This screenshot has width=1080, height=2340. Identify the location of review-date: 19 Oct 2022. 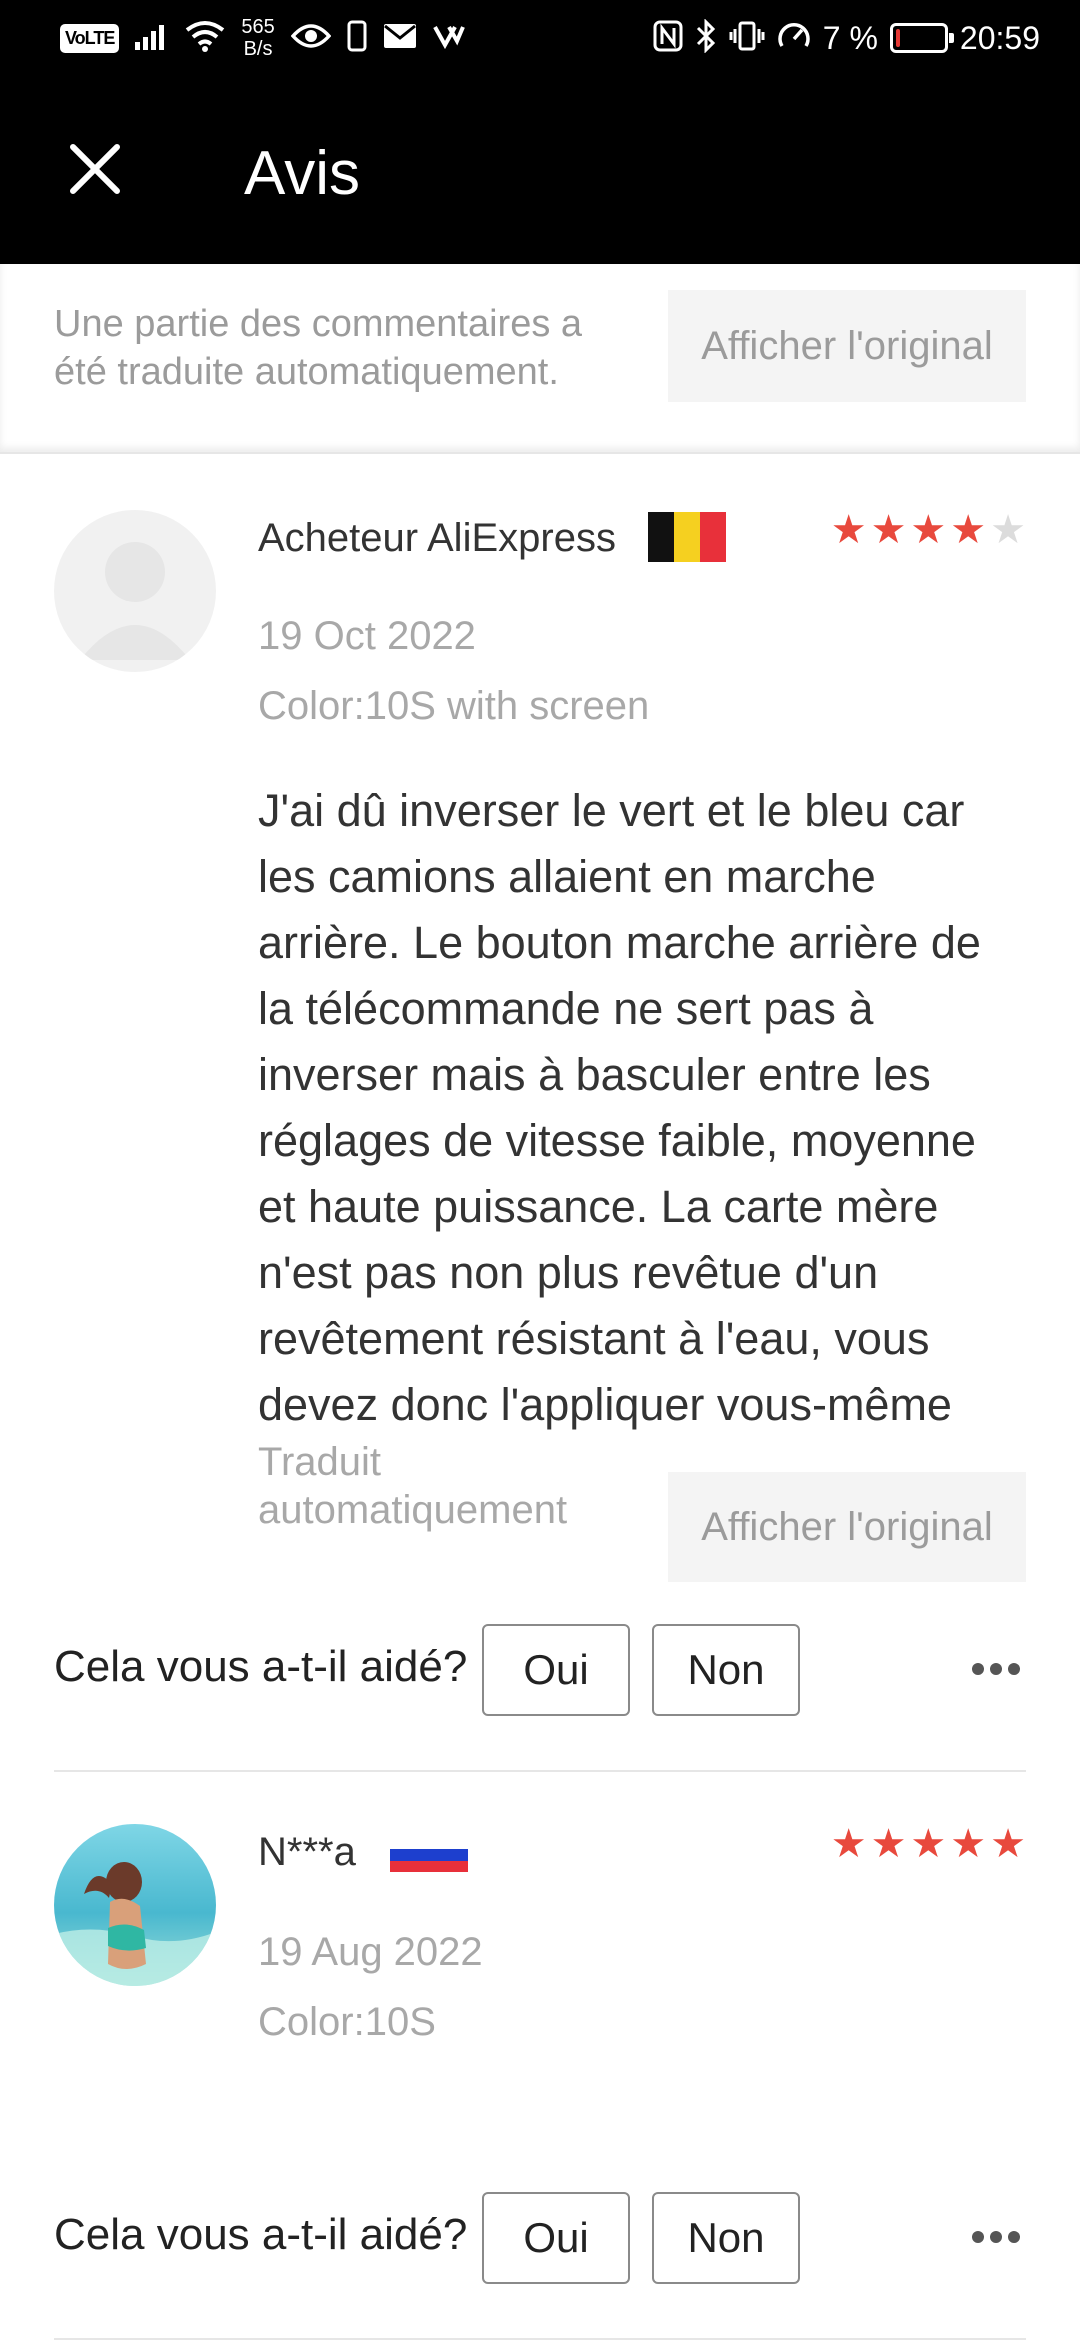
(367, 636).